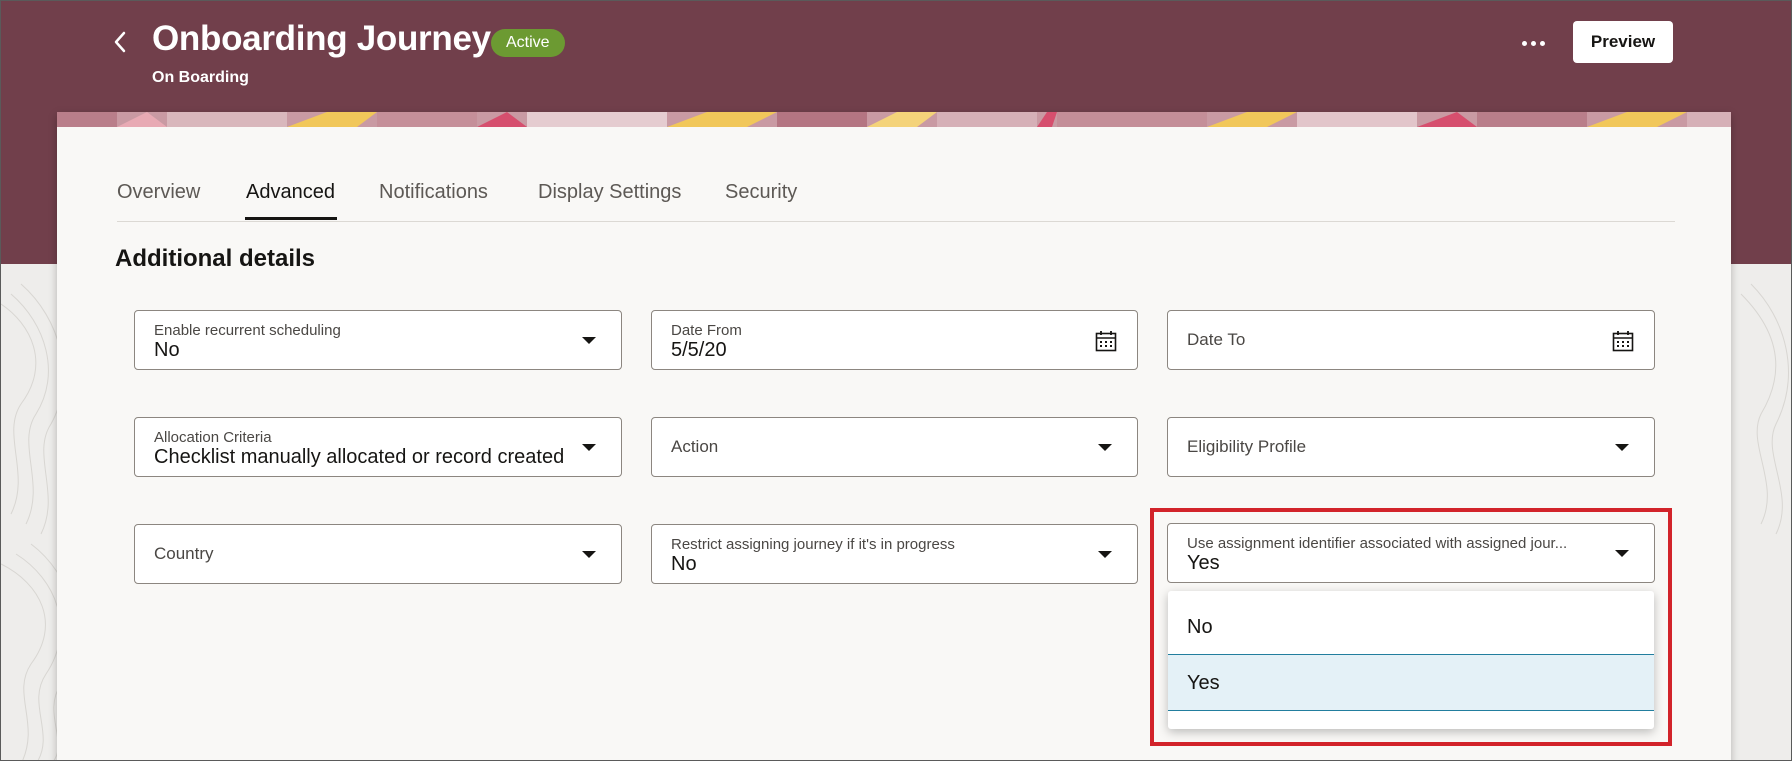 The image size is (1792, 761). What do you see at coordinates (761, 192) in the screenshot?
I see `tab-security: Security` at bounding box center [761, 192].